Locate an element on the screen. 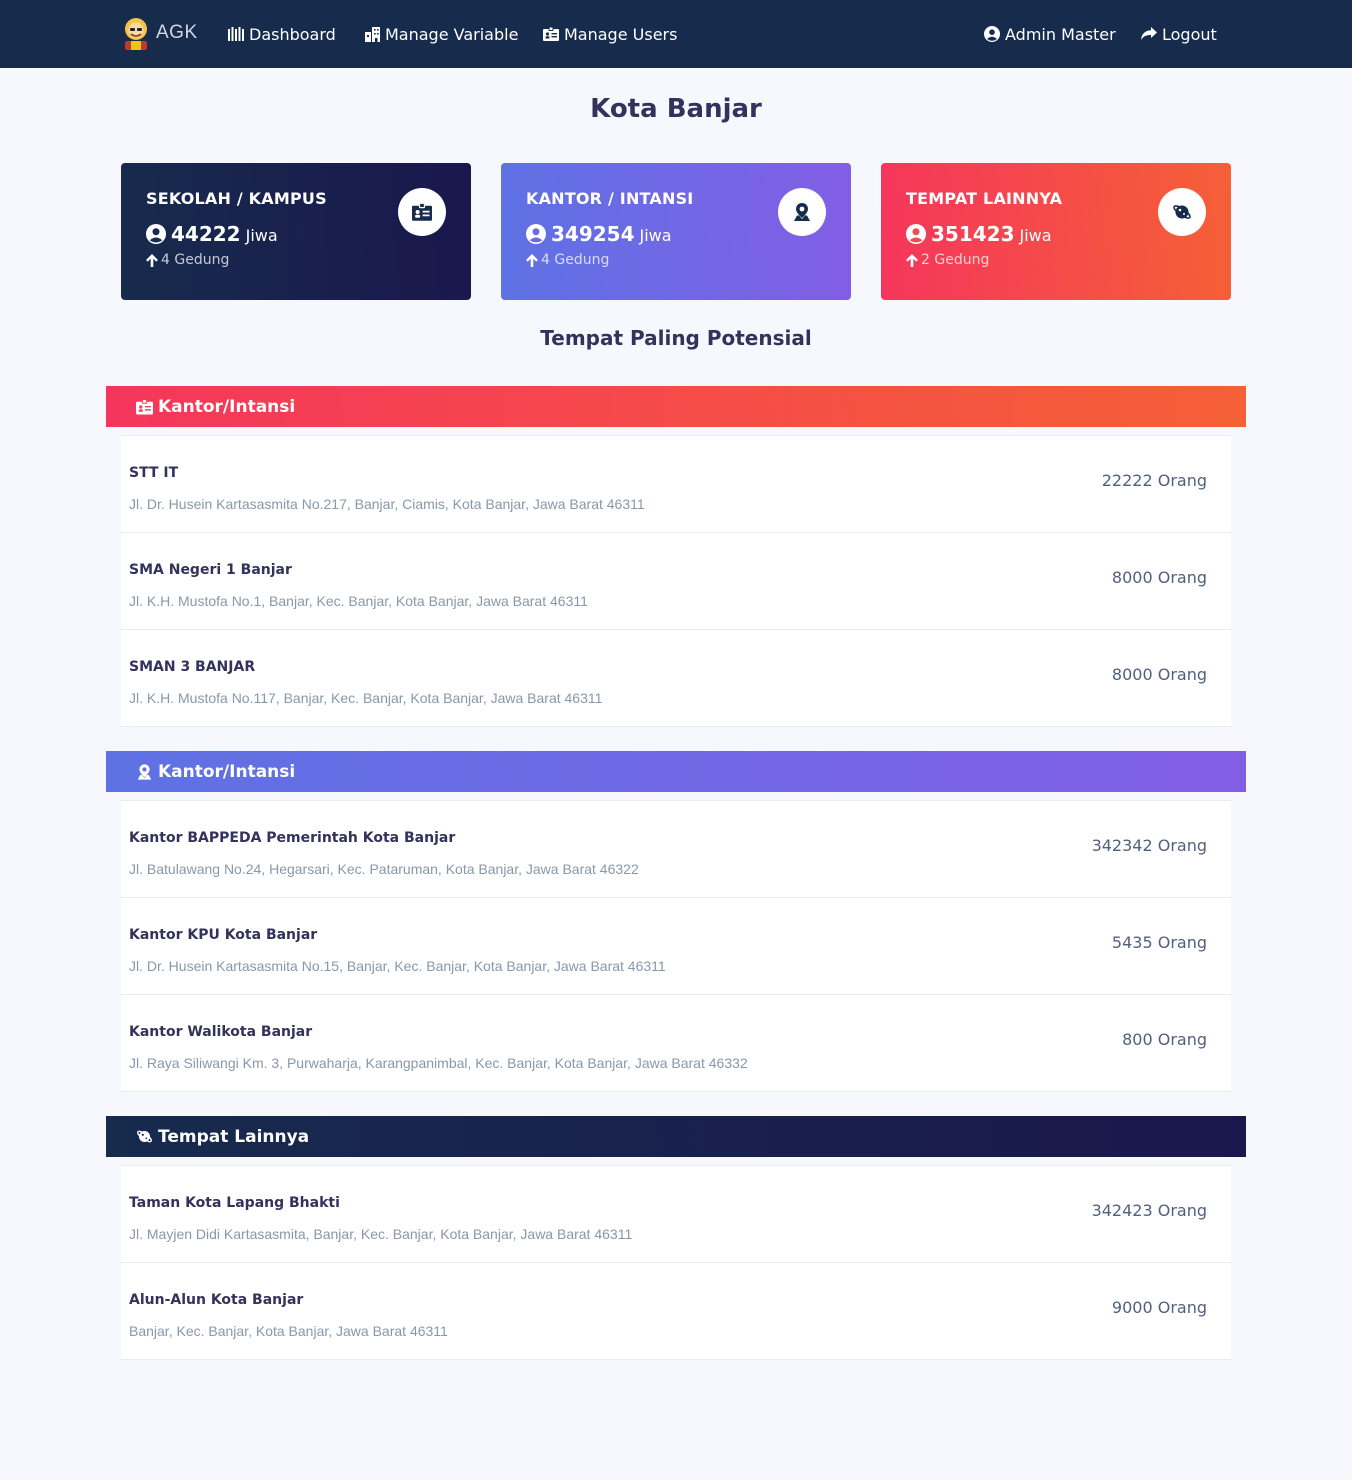 Image resolution: width=1352 pixels, height=1480 pixels. nav-logout-label: Logout is located at coordinates (1189, 34).